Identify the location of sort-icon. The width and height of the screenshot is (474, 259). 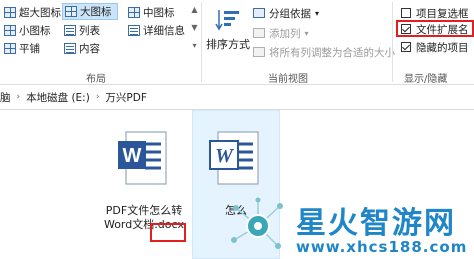
(228, 20).